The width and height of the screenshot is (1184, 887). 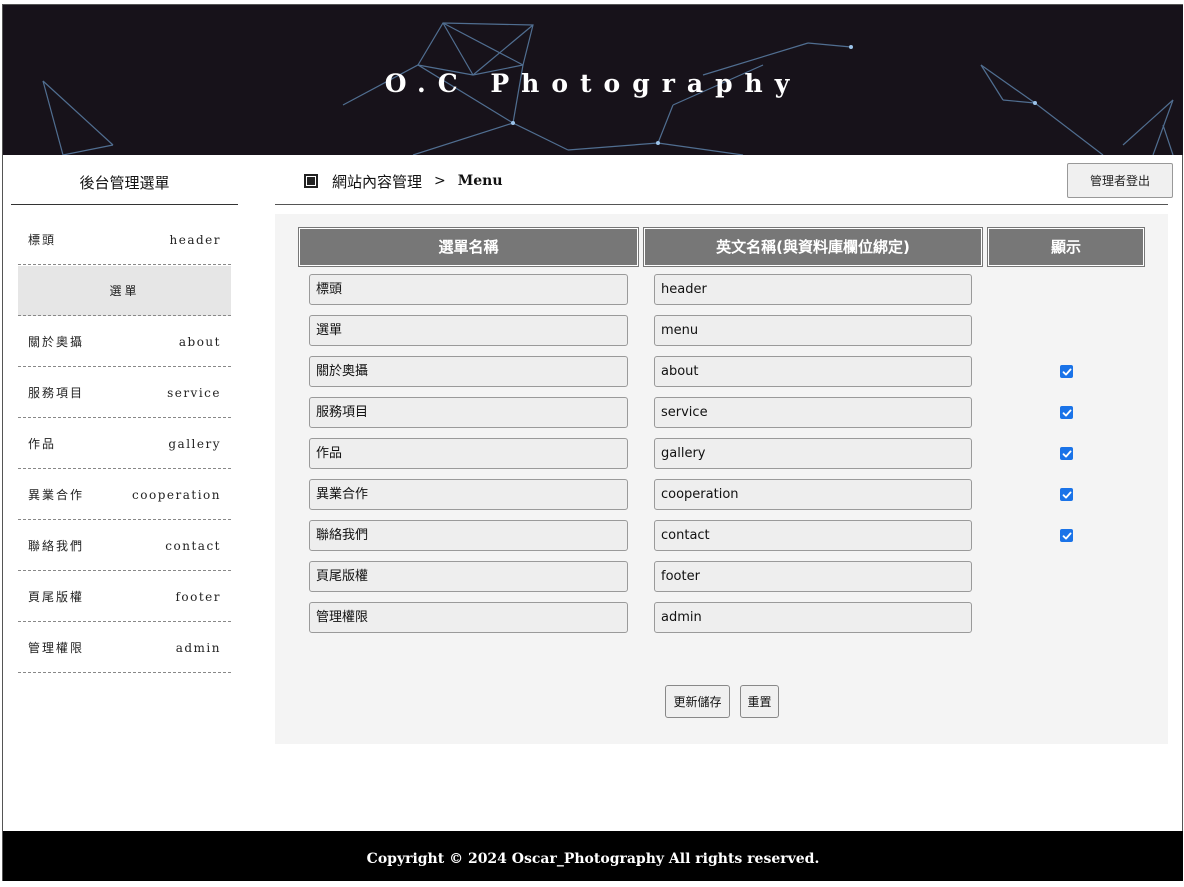 I want to click on sidebar-item-label: 管理權限, so click(x=56, y=648).